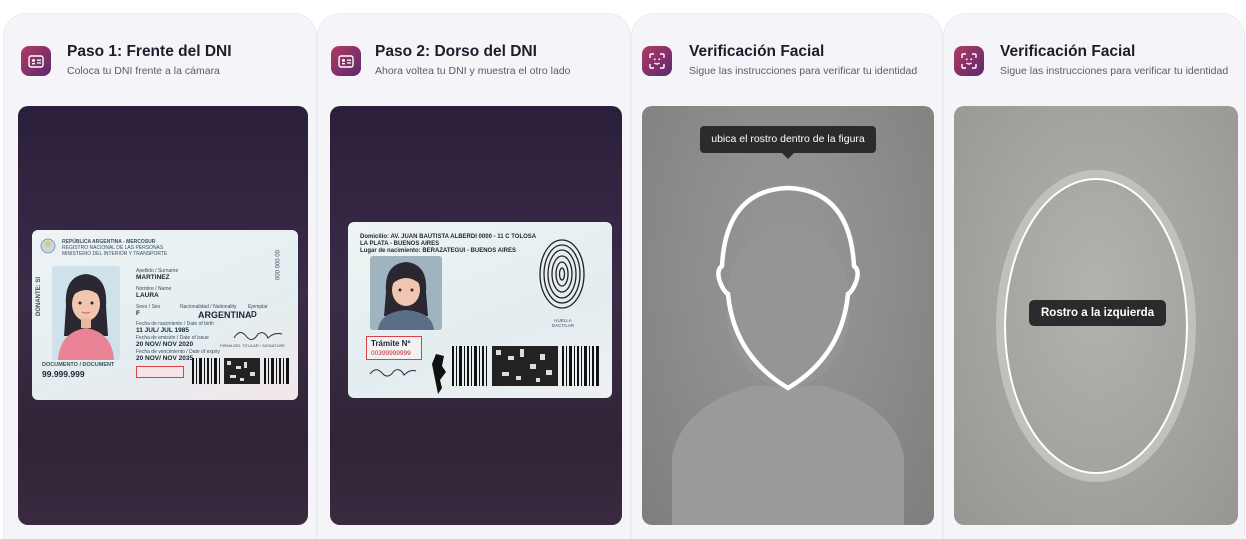 The width and height of the screenshot is (1246, 539). What do you see at coordinates (153, 277) in the screenshot?
I see `surname-value: MARTINEZ` at bounding box center [153, 277].